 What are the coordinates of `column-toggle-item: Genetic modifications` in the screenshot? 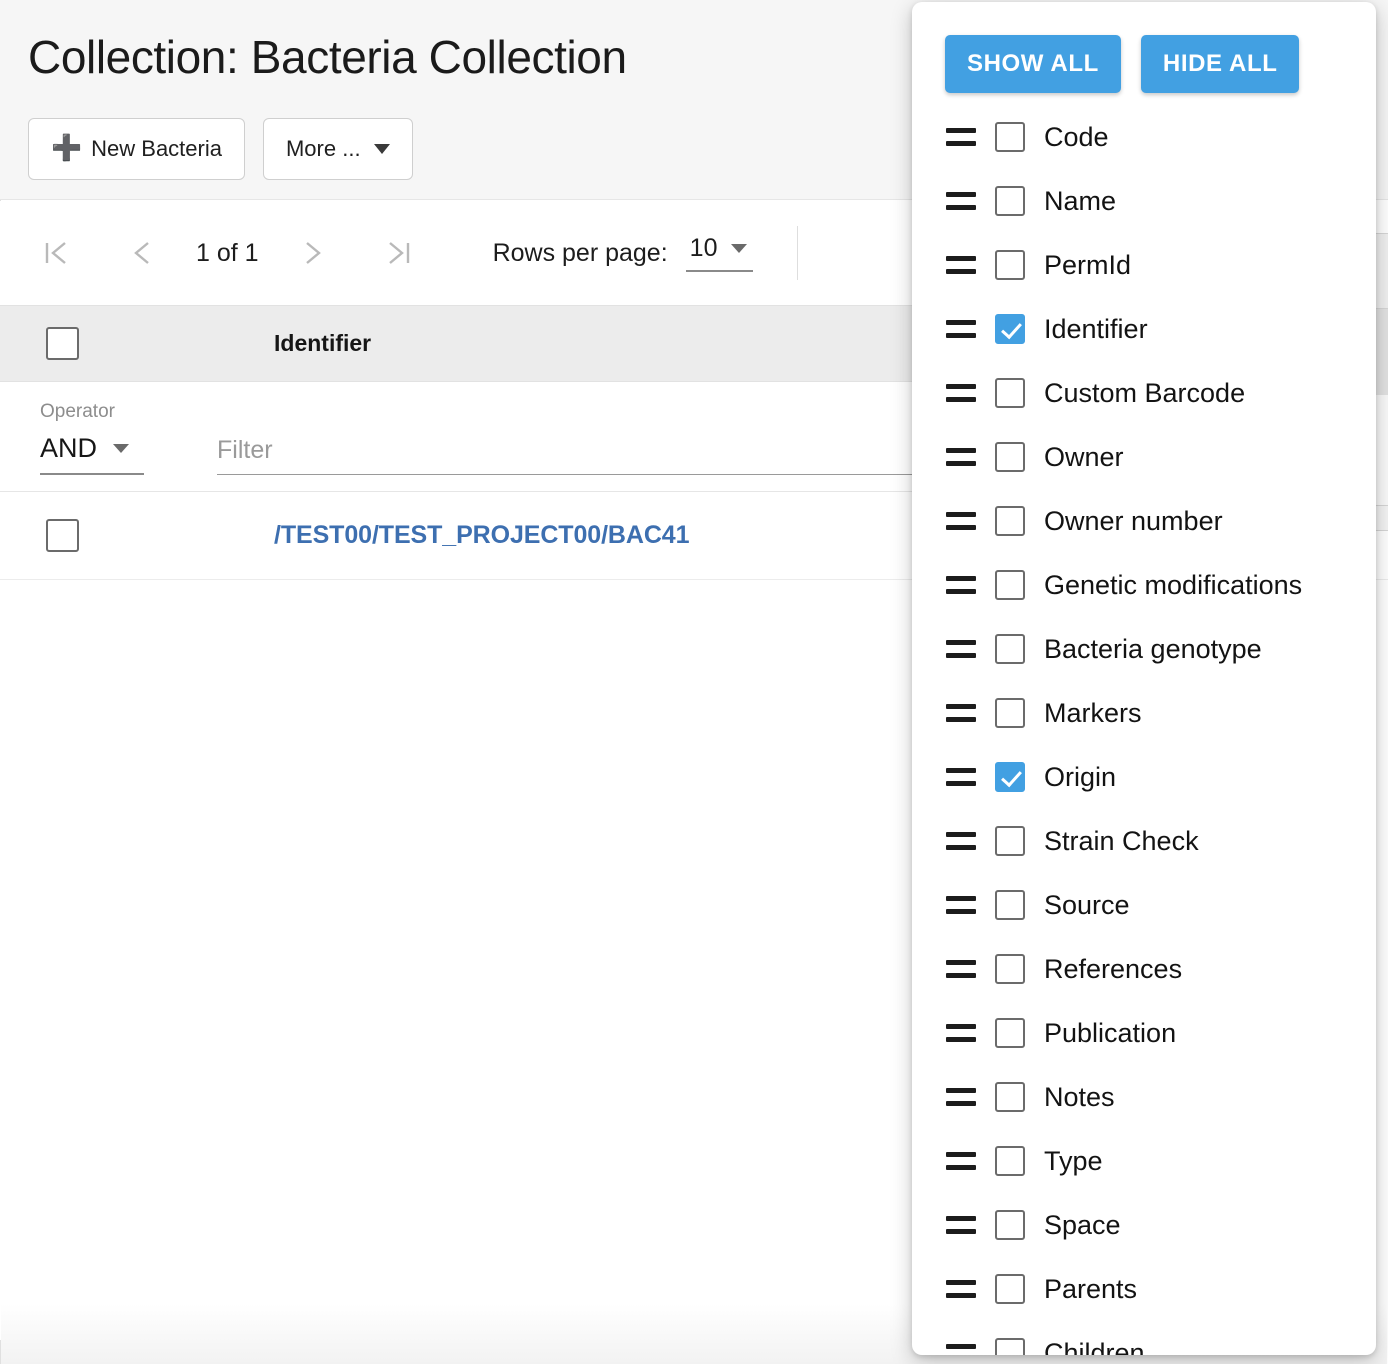 It's located at (1144, 585).